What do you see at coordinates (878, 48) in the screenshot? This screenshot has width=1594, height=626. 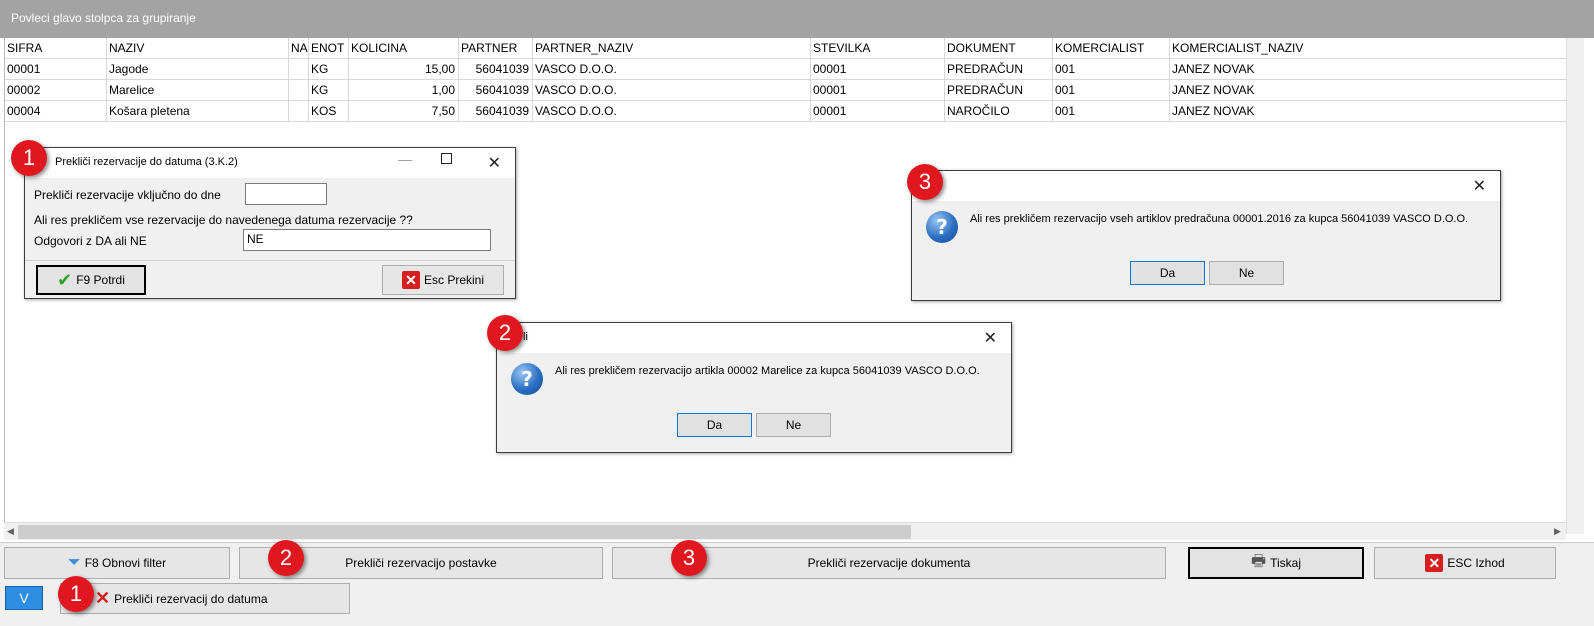 I see `column-header: STEVILKA` at bounding box center [878, 48].